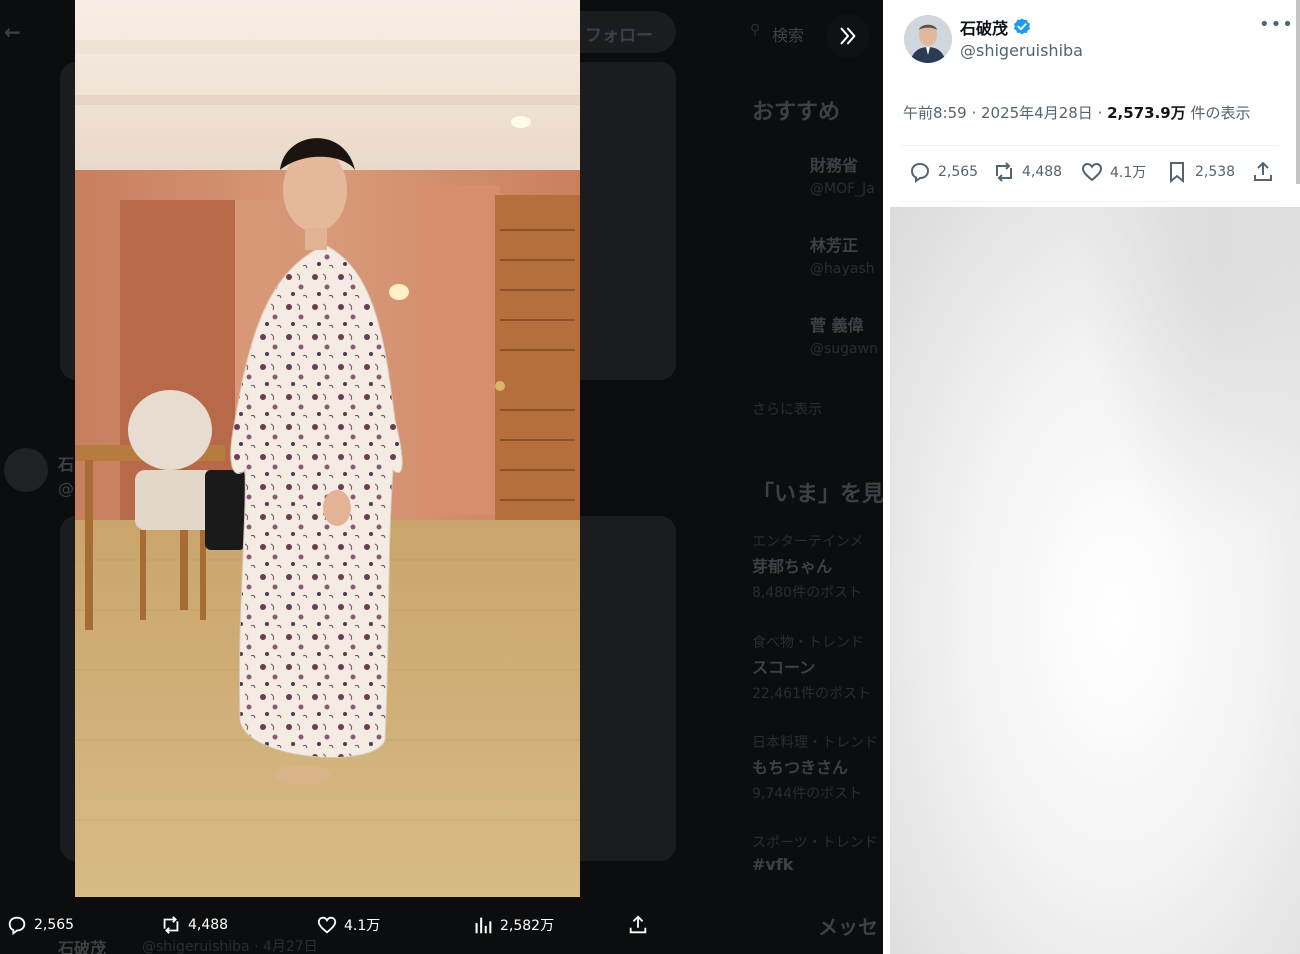 The image size is (1300, 954). I want to click on background-author-initial: 石, so click(66, 464).